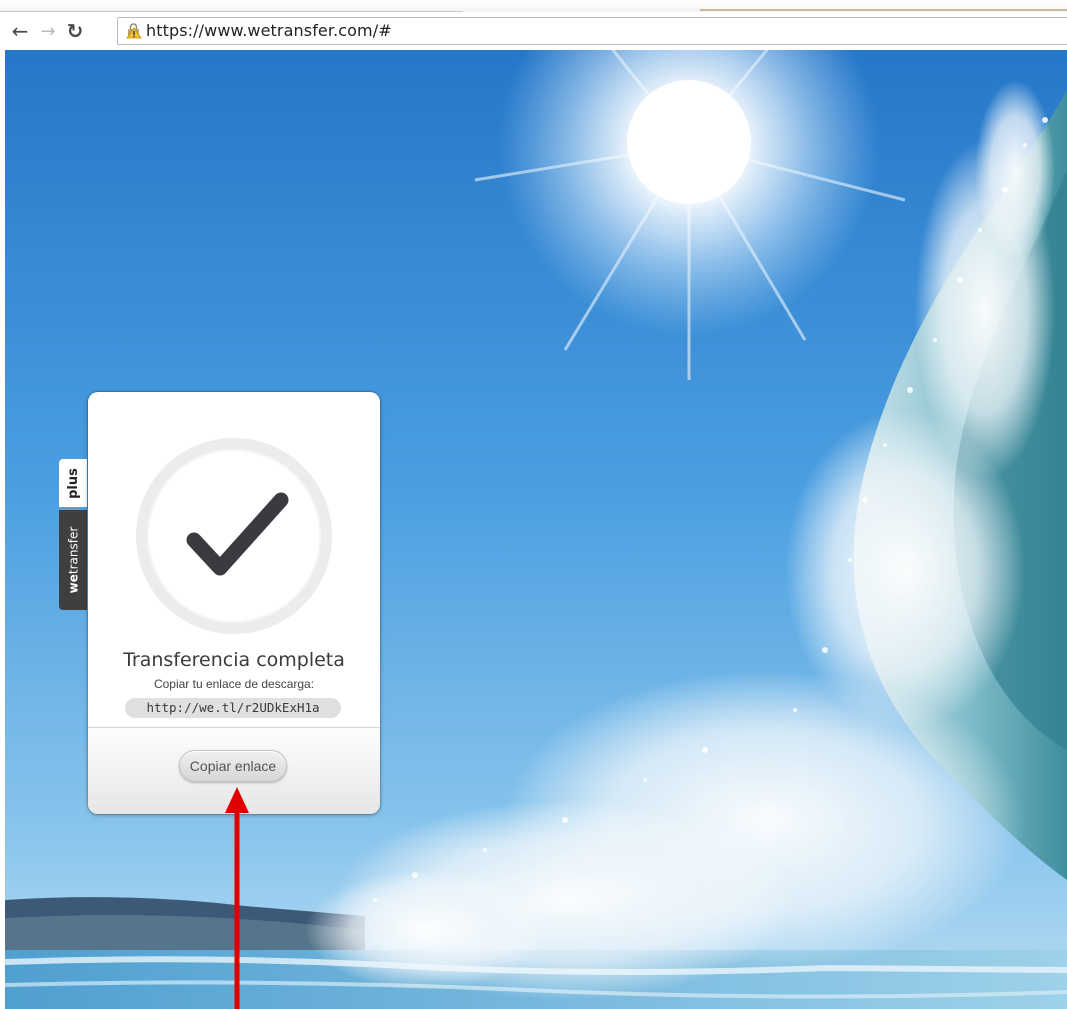 The height and width of the screenshot is (1009, 1067). Describe the element at coordinates (233, 766) in the screenshot. I see `copy-link-button: Copiar enlace` at that location.